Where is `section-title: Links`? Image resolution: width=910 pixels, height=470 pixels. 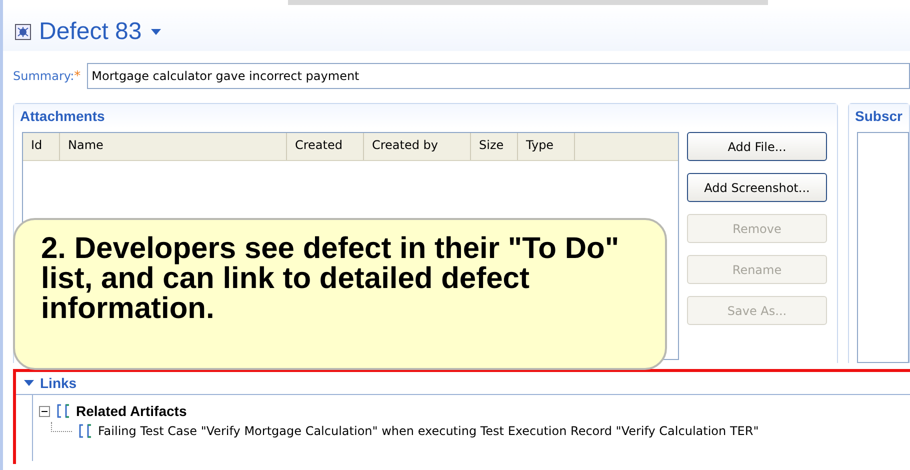 section-title: Links is located at coordinates (58, 383).